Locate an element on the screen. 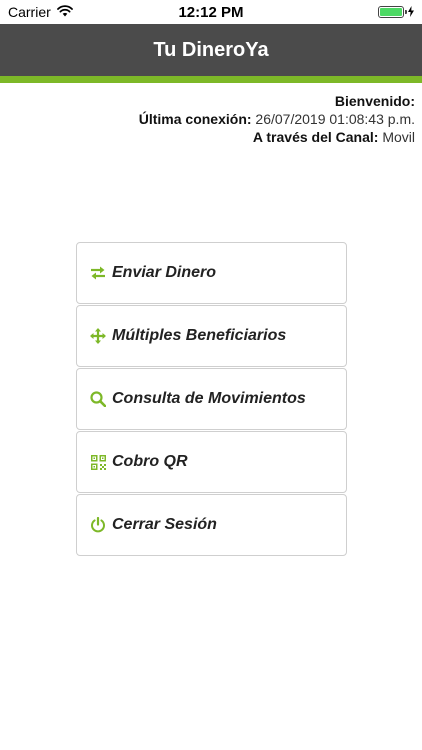 Image resolution: width=422 pixels, height=750 pixels. header-accent-bar is located at coordinates (211, 79).